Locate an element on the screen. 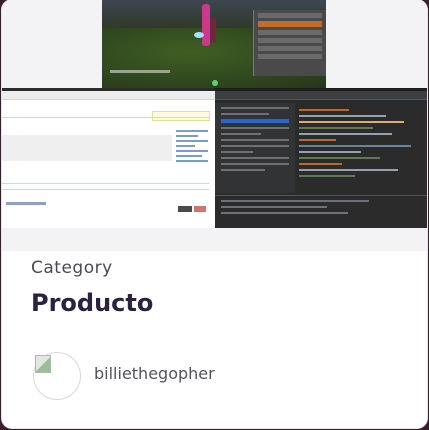  category-label: Category is located at coordinates (72, 268).